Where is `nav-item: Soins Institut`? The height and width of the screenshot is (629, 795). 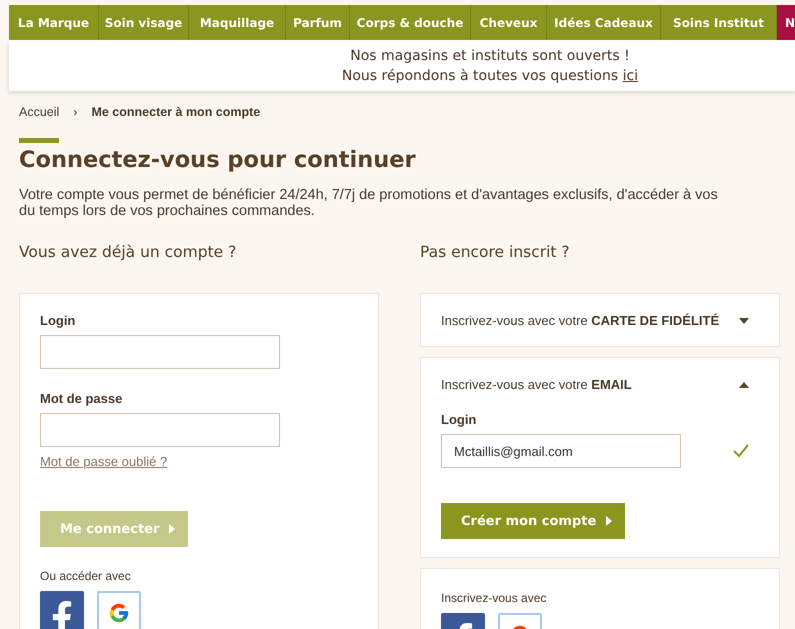 nav-item: Soins Institut is located at coordinates (719, 22).